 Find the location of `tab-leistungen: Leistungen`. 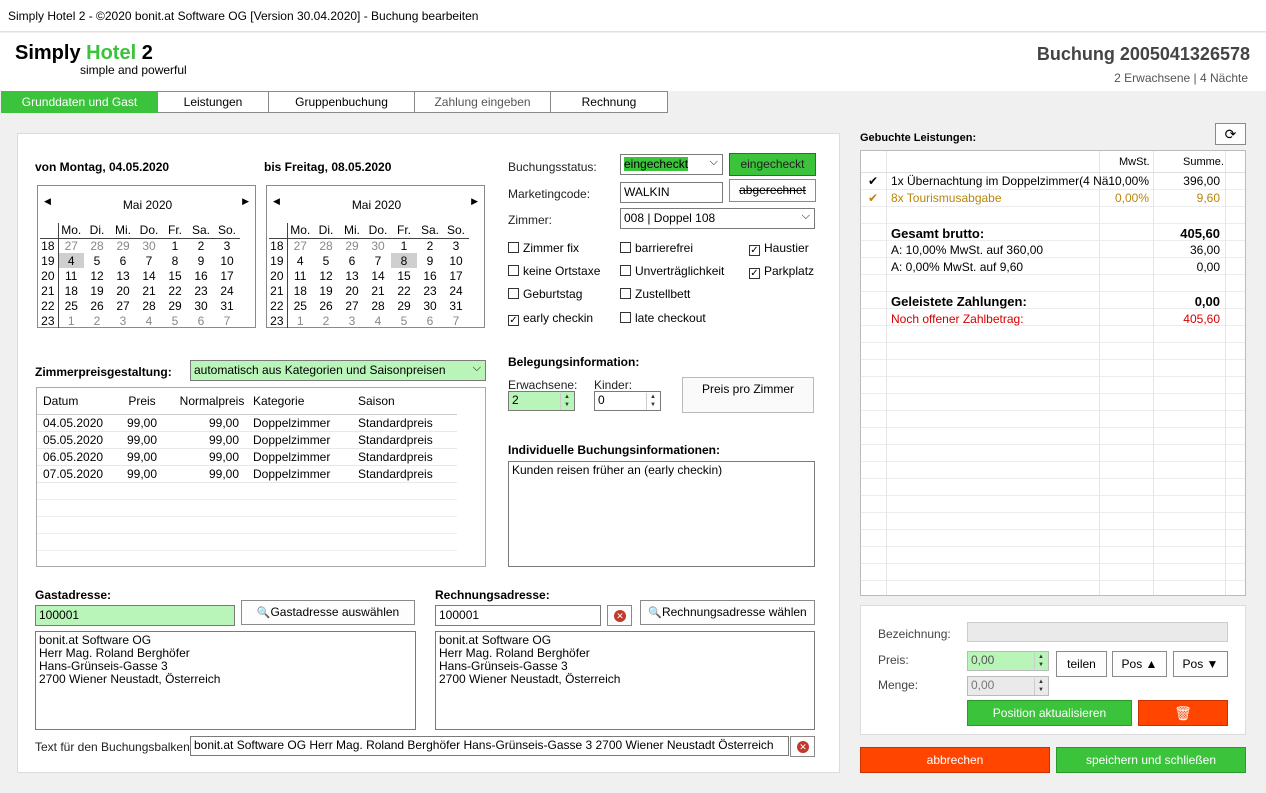

tab-leistungen: Leistungen is located at coordinates (213, 102).